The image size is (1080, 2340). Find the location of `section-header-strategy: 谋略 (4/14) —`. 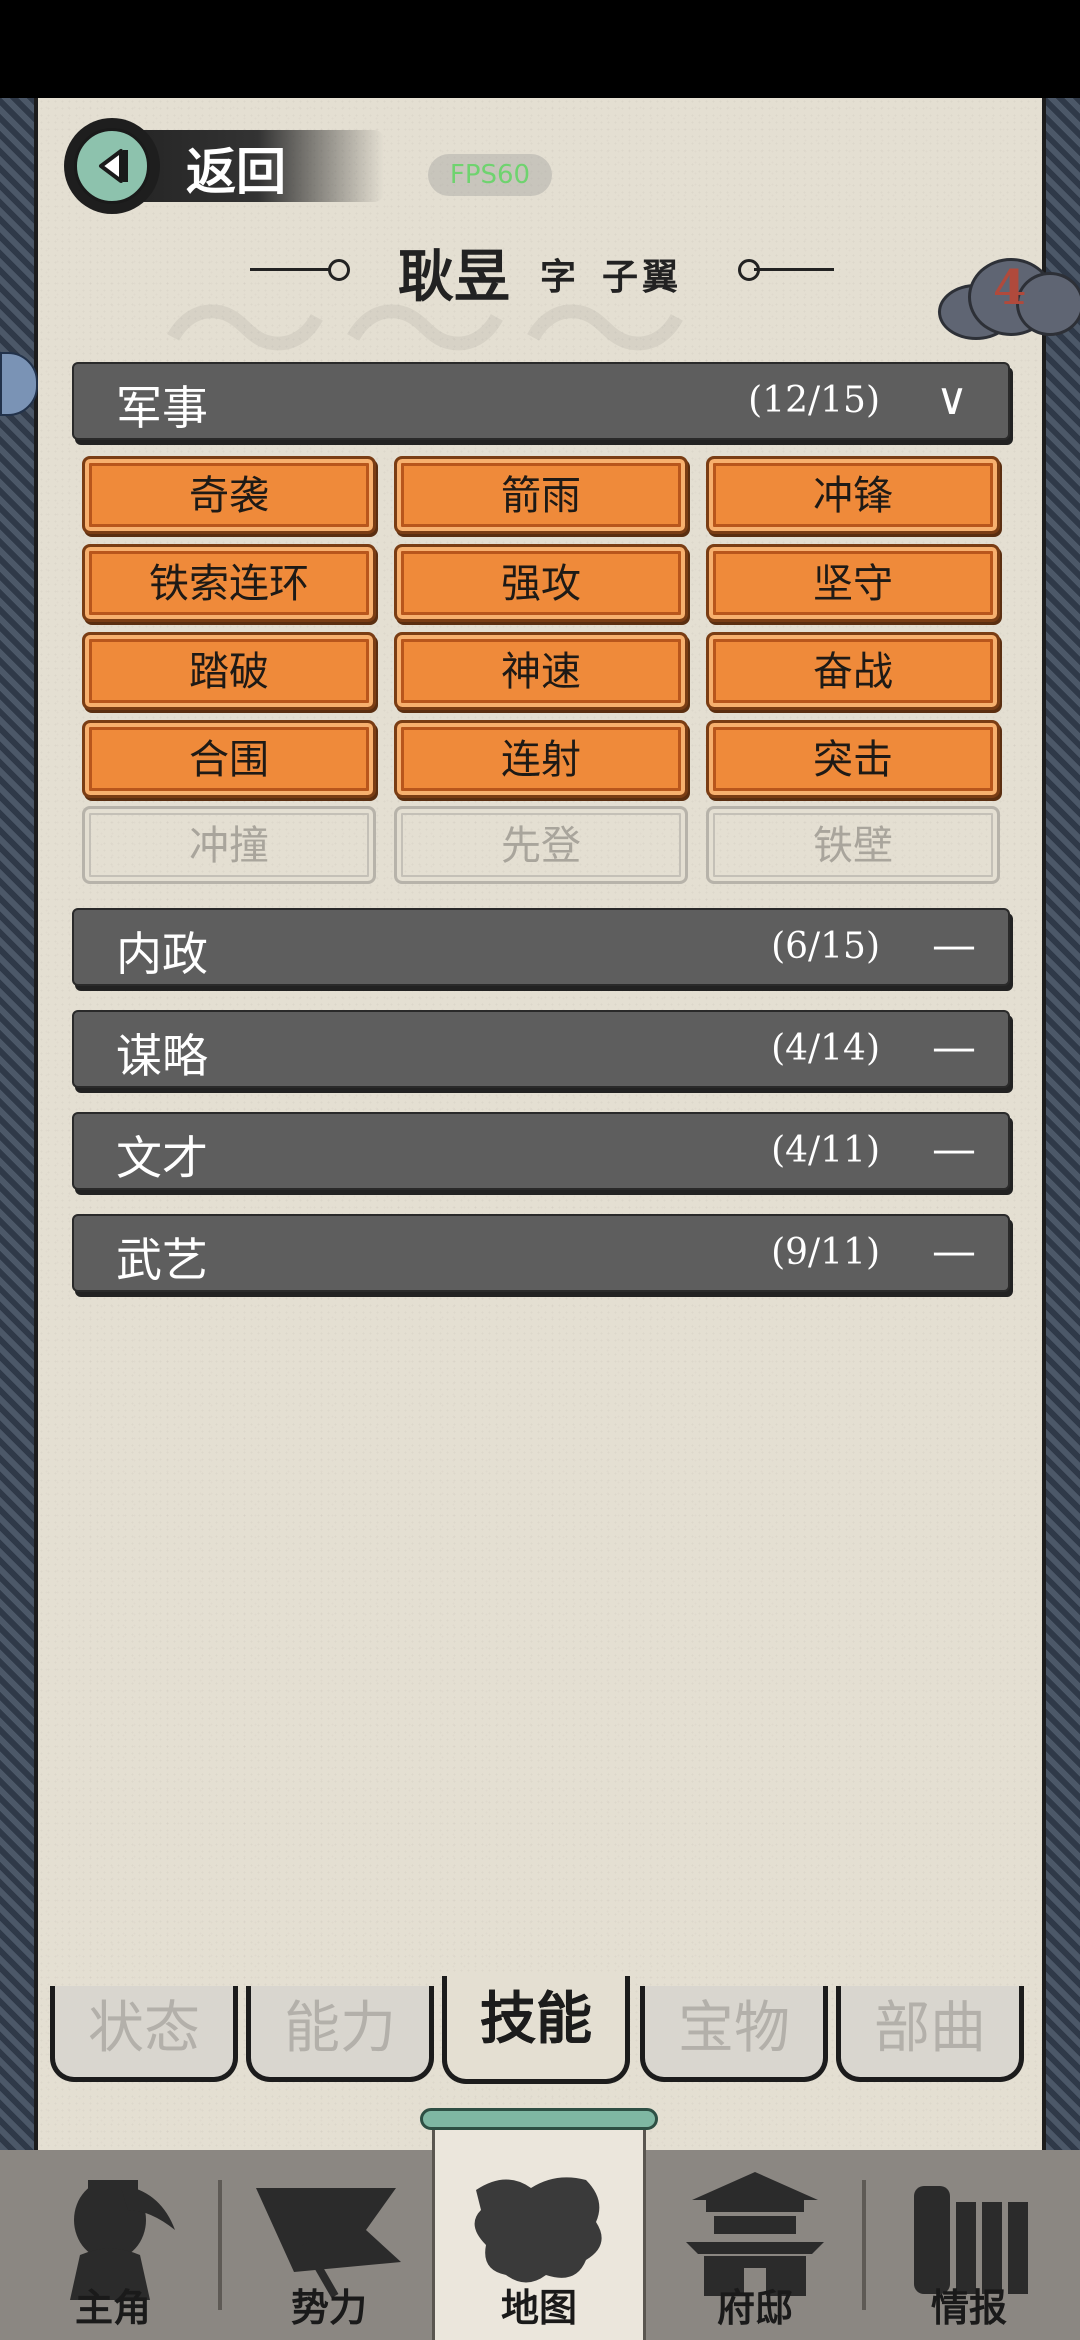

section-header-strategy: 谋略 (4/14) — is located at coordinates (541, 1049).